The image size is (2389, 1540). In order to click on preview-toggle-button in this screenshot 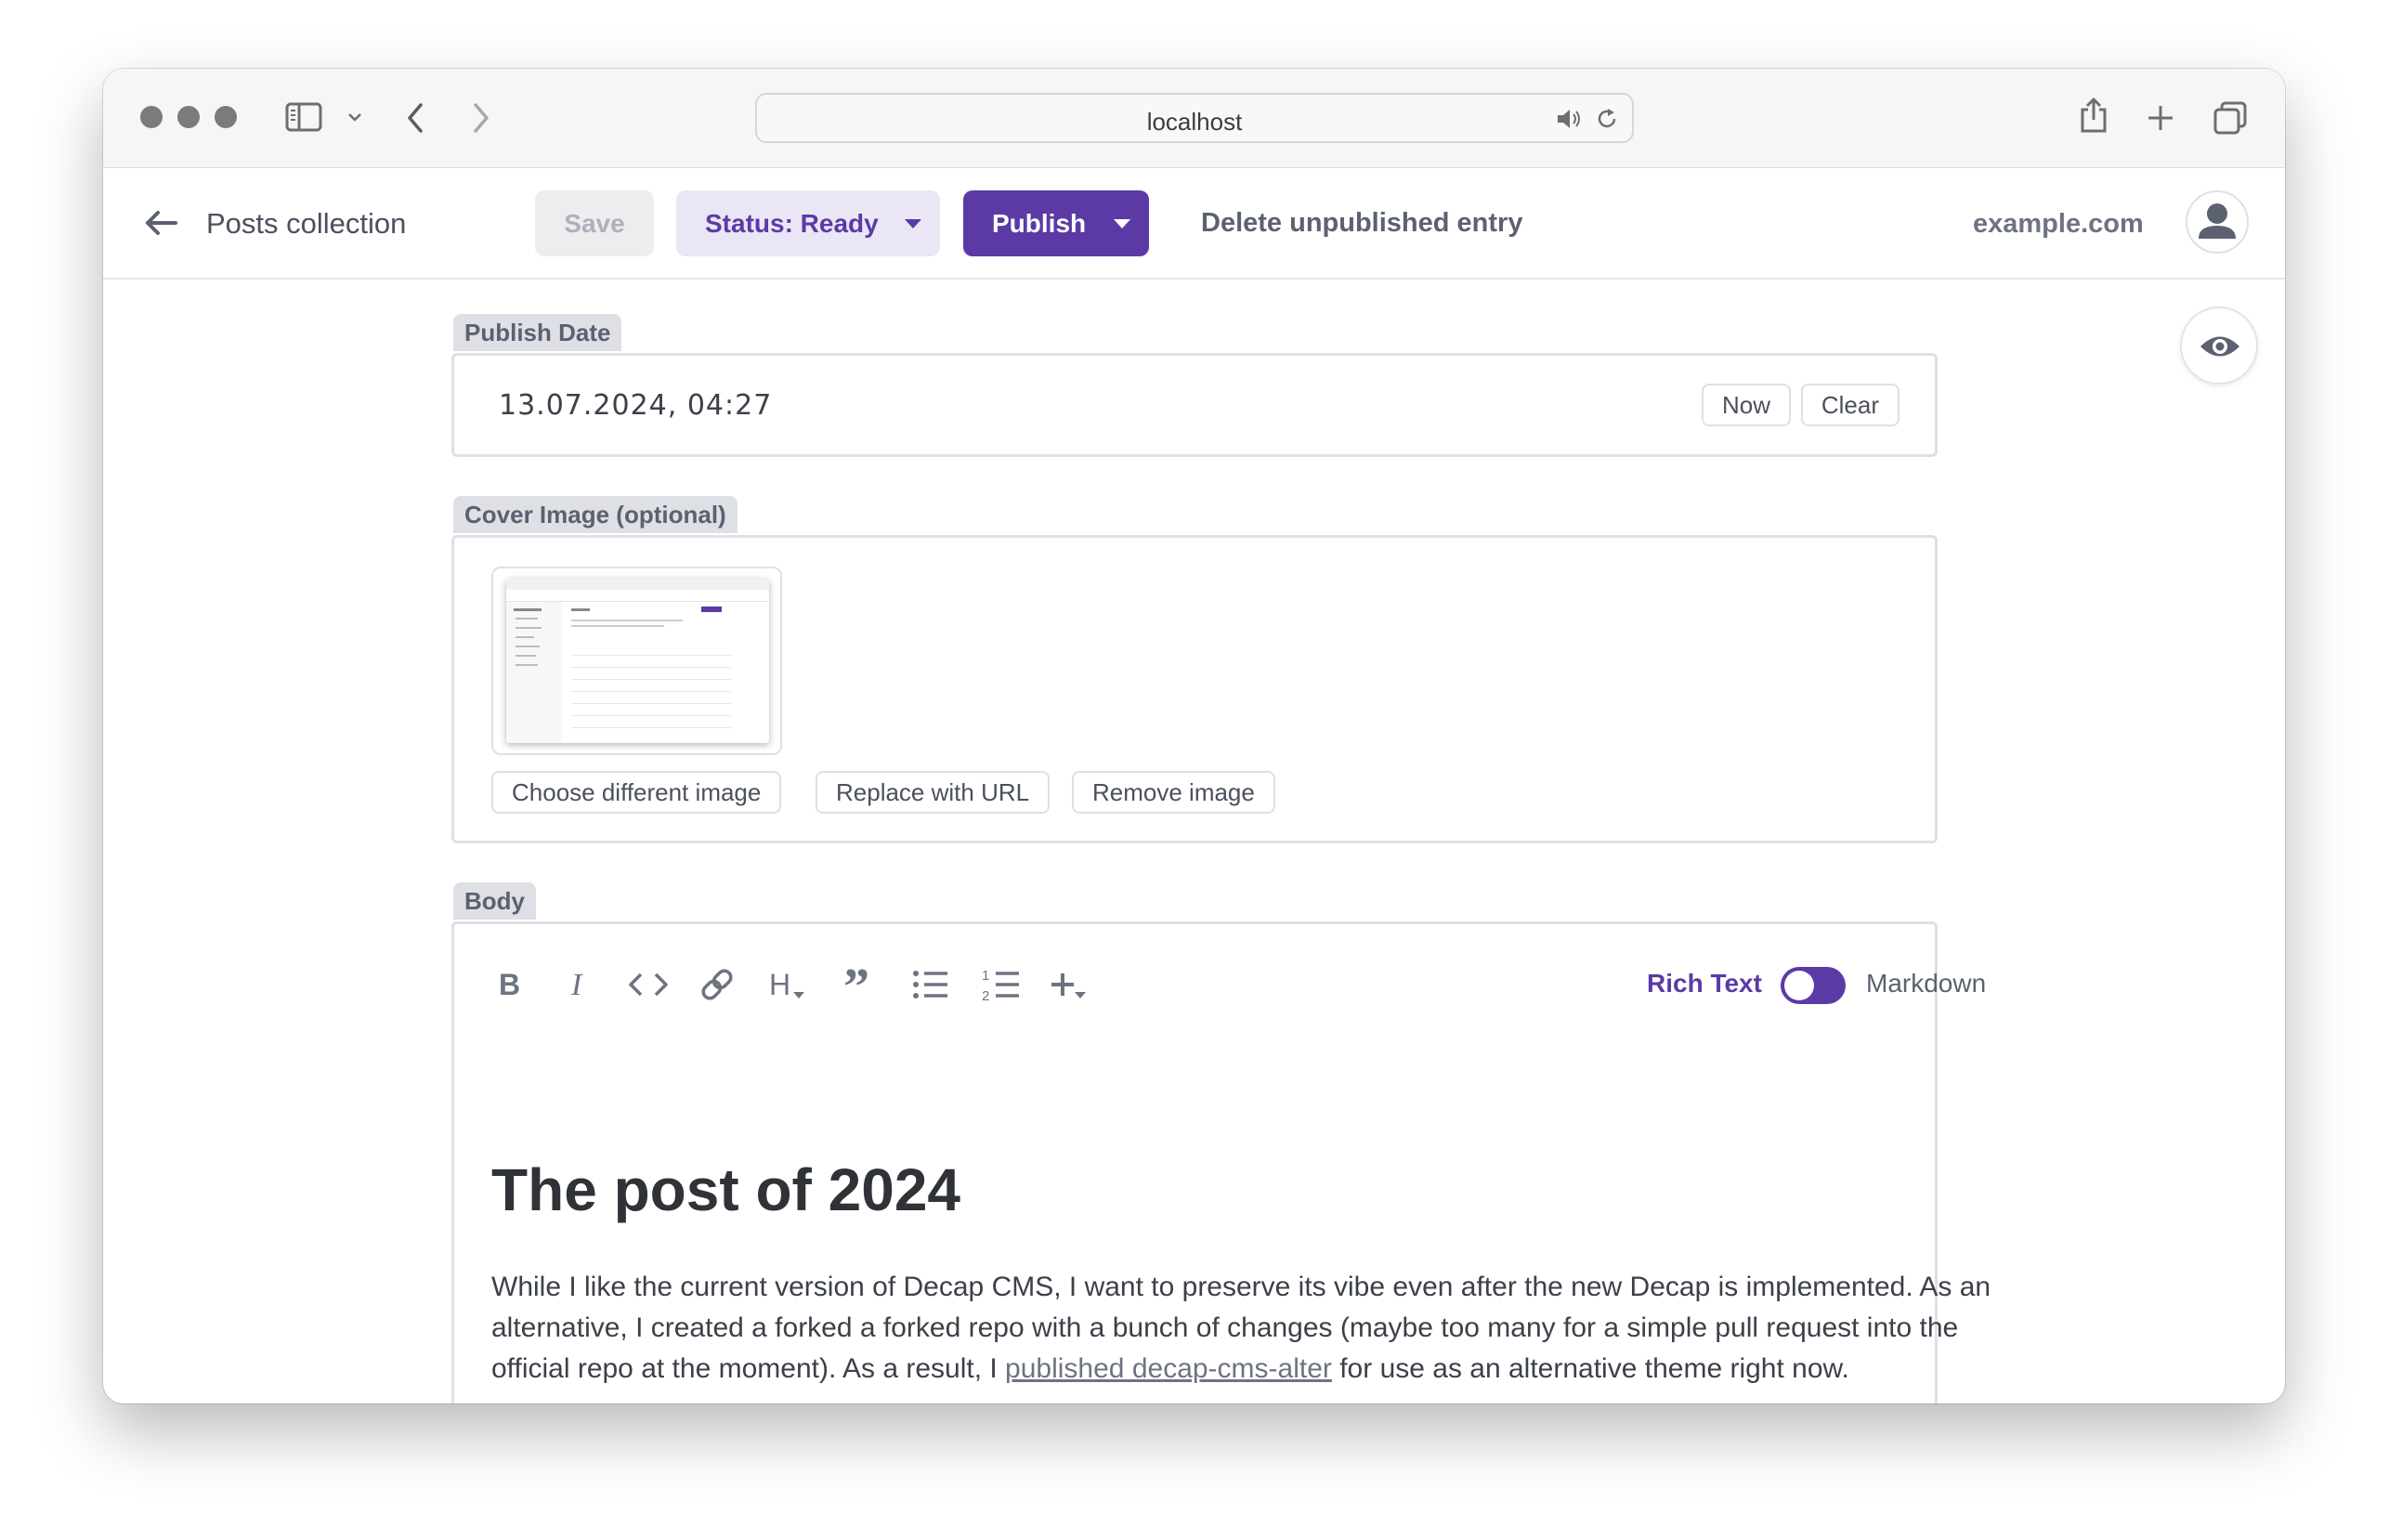, I will do `click(2219, 346)`.